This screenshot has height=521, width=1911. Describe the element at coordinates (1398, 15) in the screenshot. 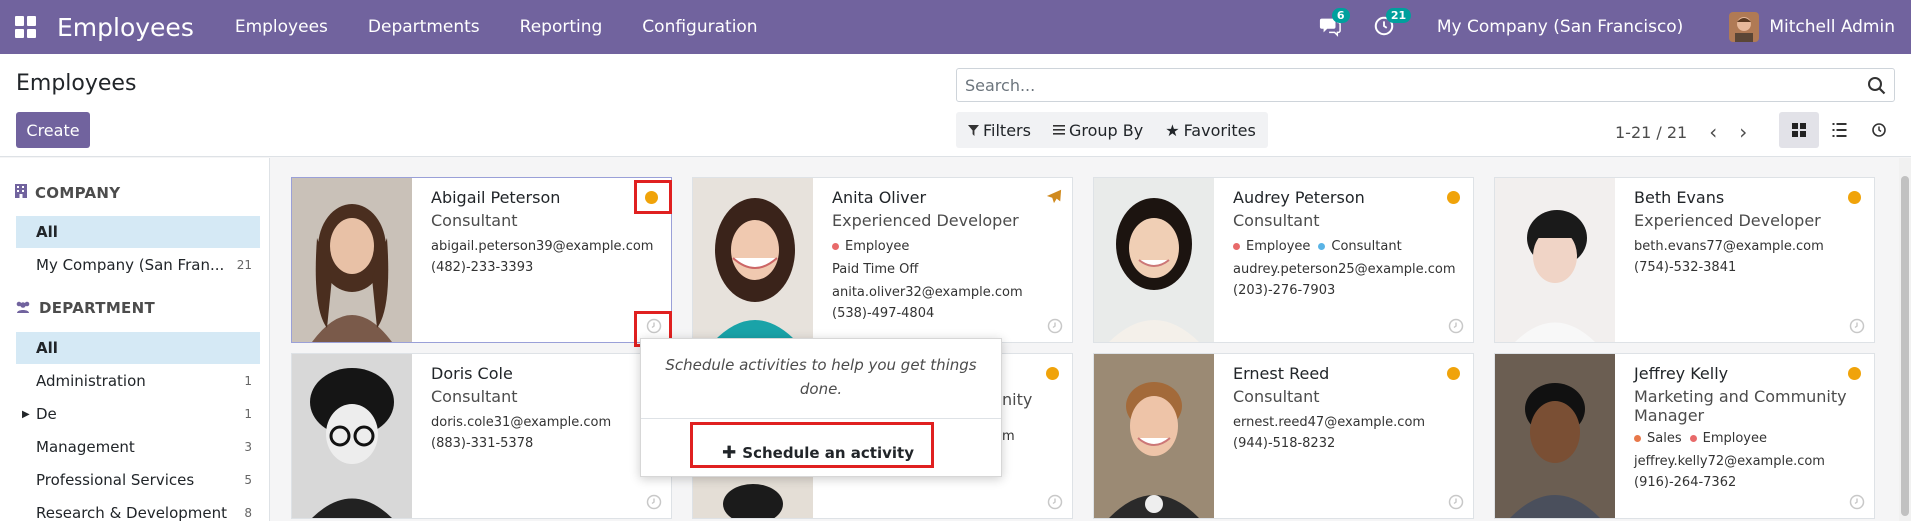

I see `activities-badge: 21` at that location.